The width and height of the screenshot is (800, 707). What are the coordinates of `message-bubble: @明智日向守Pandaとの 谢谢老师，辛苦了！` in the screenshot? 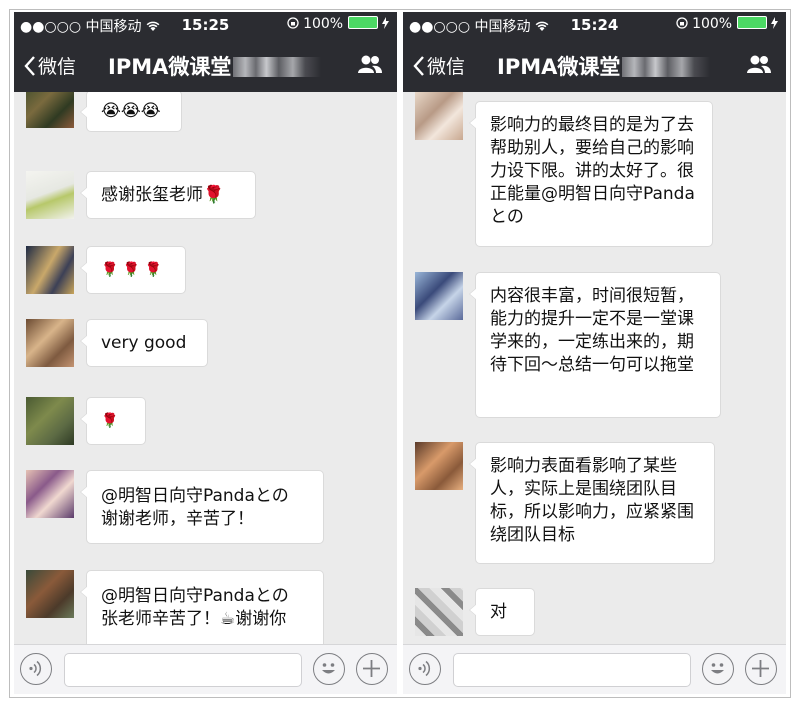 It's located at (202, 507).